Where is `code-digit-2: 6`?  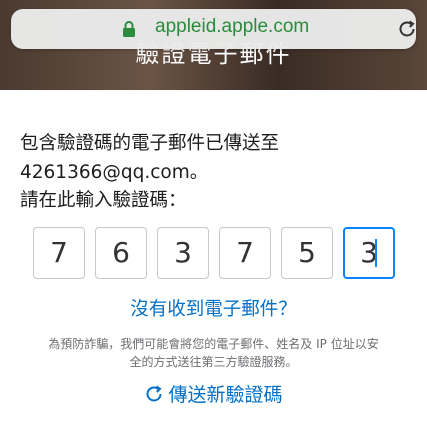 code-digit-2: 6 is located at coordinates (121, 253).